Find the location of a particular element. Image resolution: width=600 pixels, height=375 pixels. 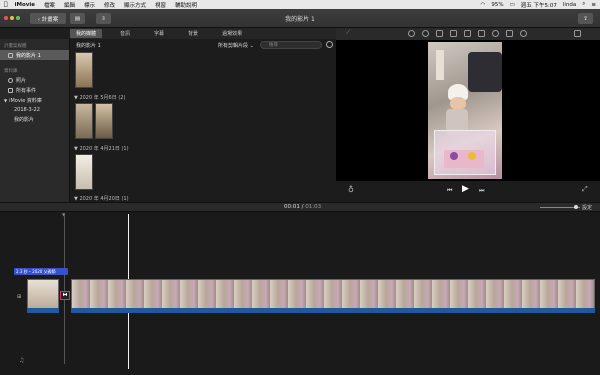

gear-icon is located at coordinates (329, 44).